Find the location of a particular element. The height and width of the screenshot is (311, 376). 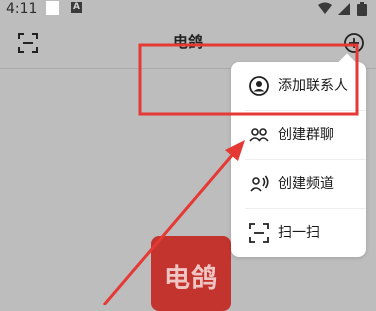

plus-circle-icon is located at coordinates (354, 43).